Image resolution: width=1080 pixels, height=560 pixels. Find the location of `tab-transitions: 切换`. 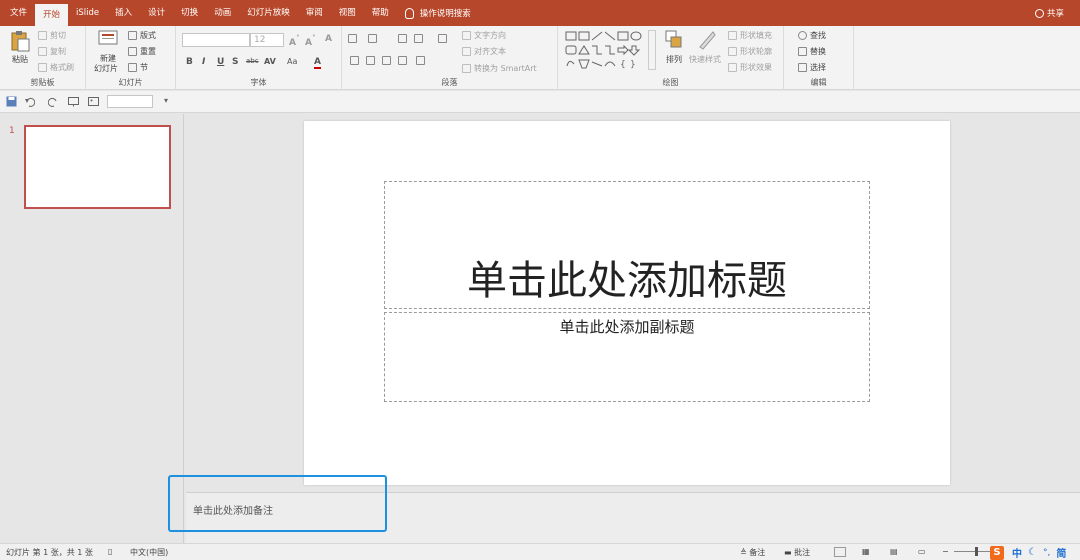

tab-transitions: 切换 is located at coordinates (189, 13).